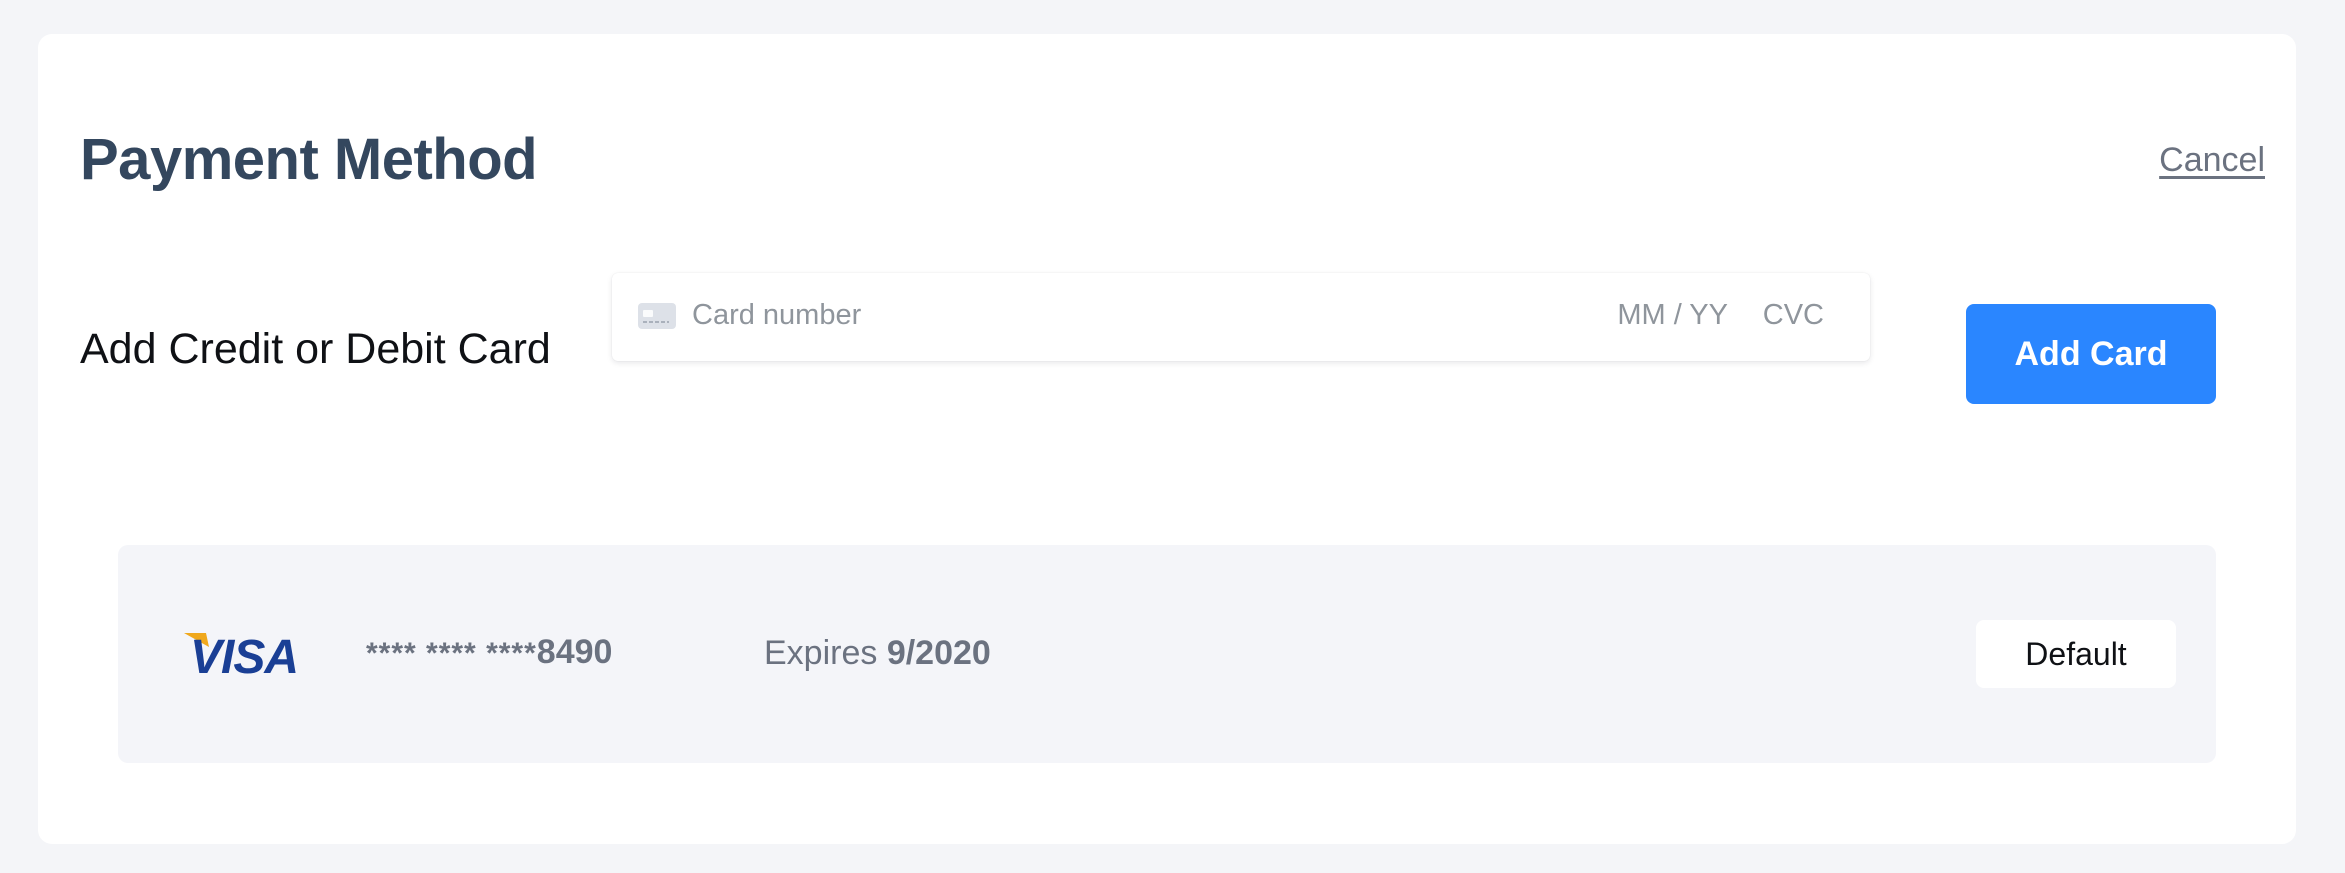 The width and height of the screenshot is (2345, 873). Describe the element at coordinates (309, 159) in the screenshot. I see `page-title: Payment Method` at that location.